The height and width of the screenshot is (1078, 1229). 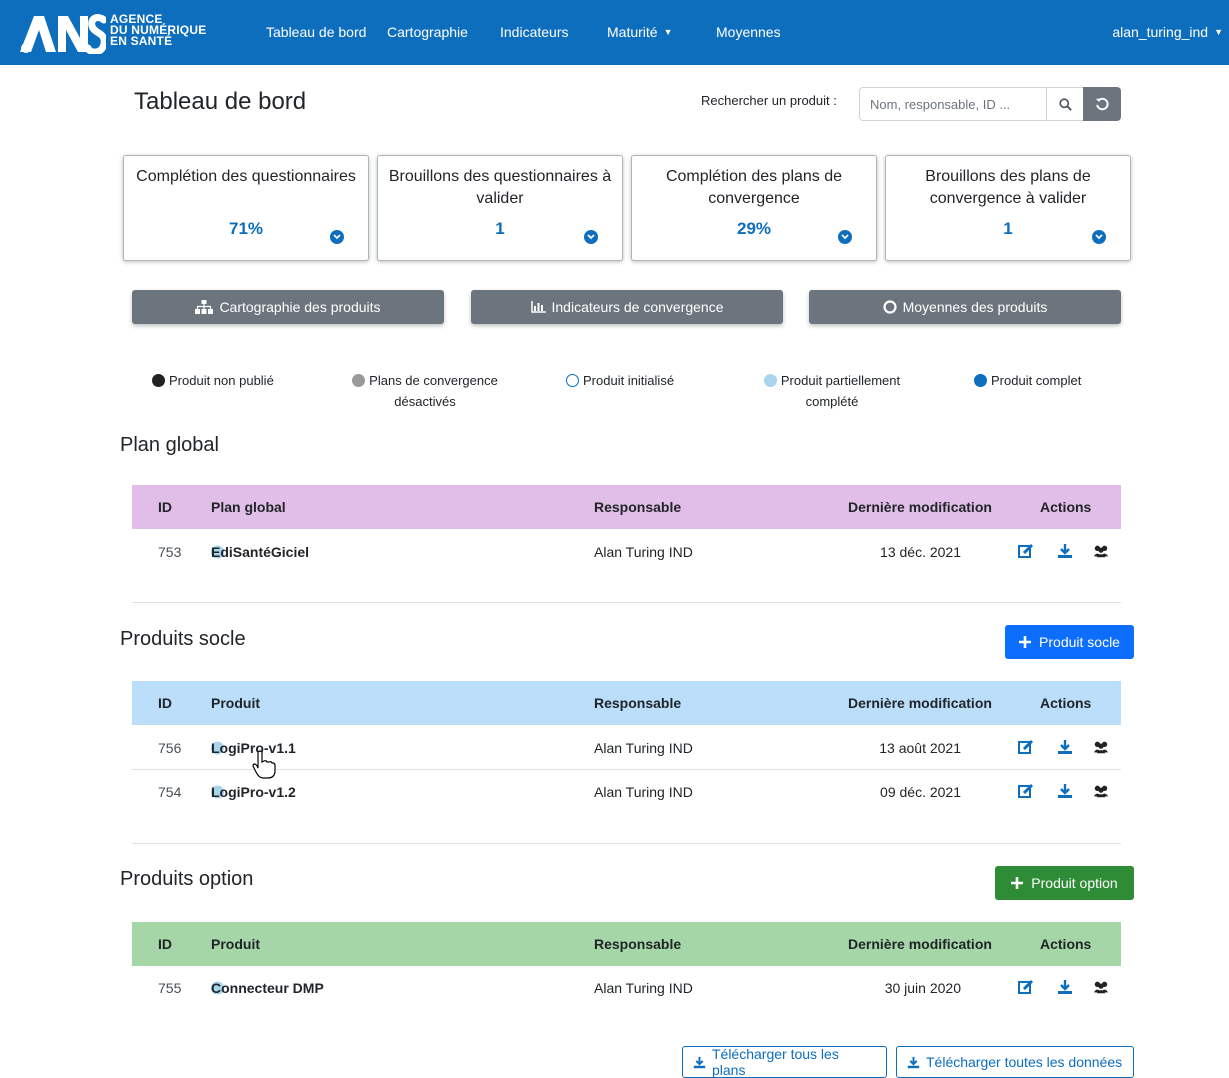 I want to click on nav-cartographie: Cartographie, so click(x=427, y=32).